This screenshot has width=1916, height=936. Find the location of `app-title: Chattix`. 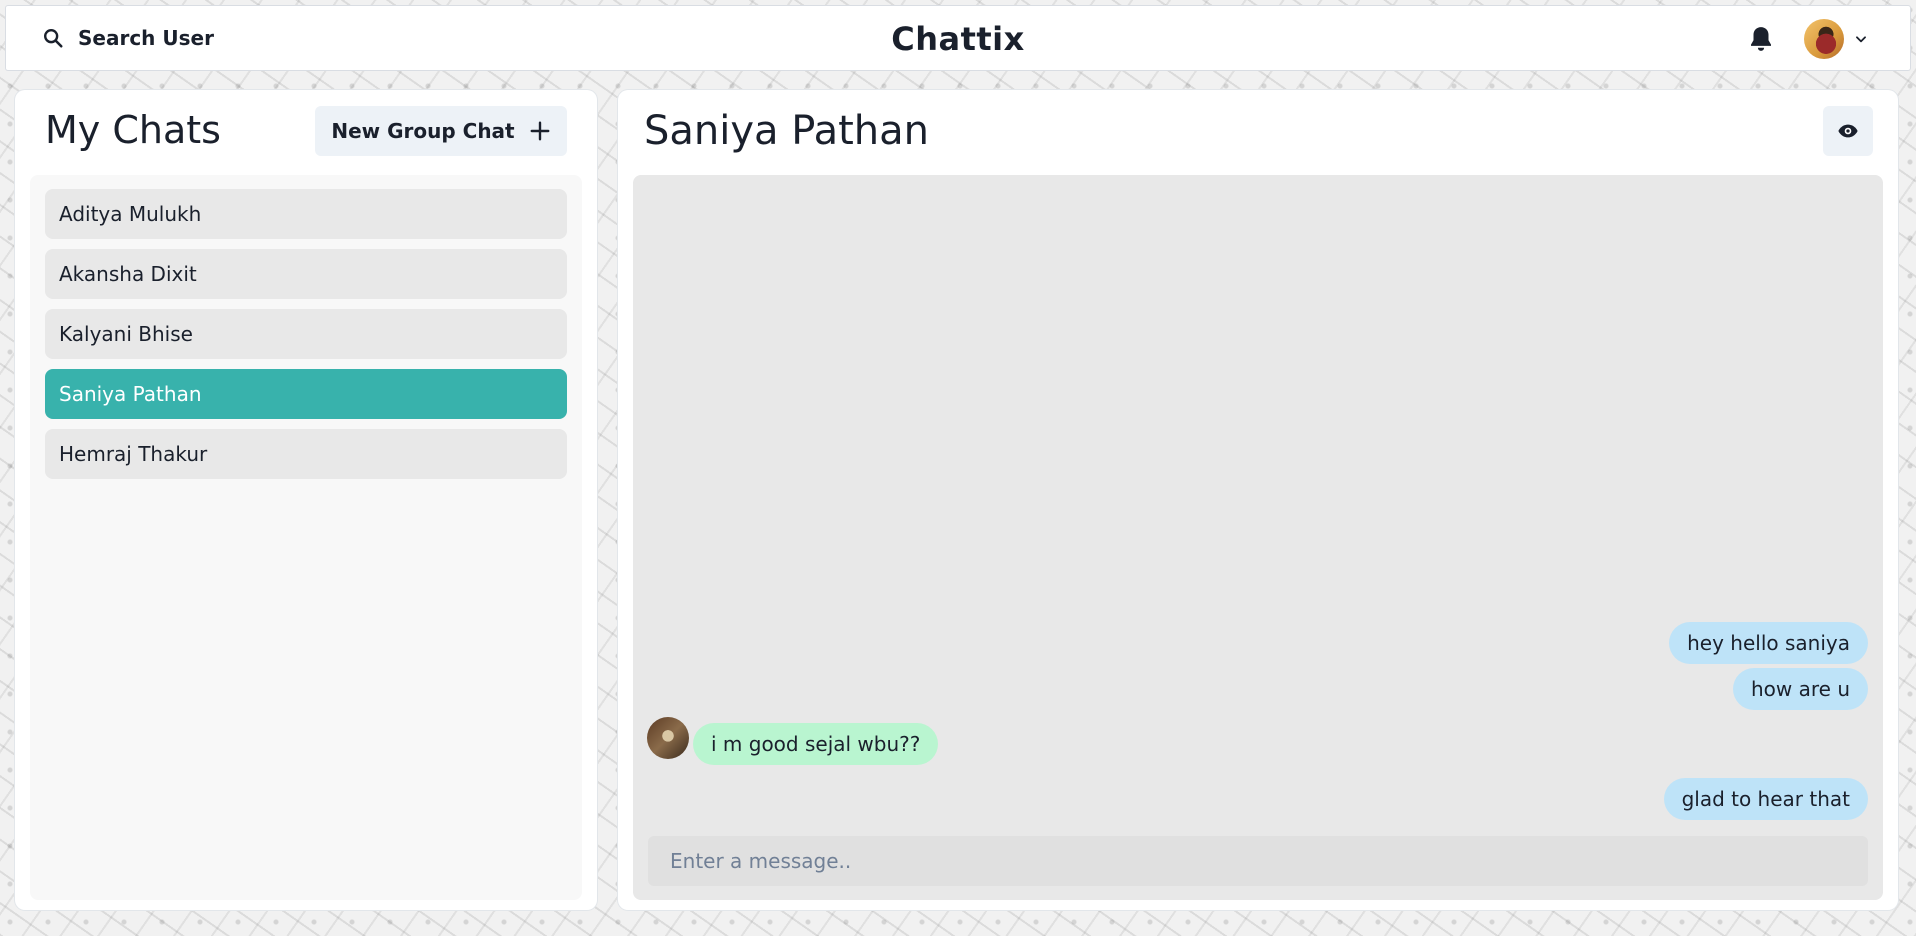

app-title: Chattix is located at coordinates (958, 39).